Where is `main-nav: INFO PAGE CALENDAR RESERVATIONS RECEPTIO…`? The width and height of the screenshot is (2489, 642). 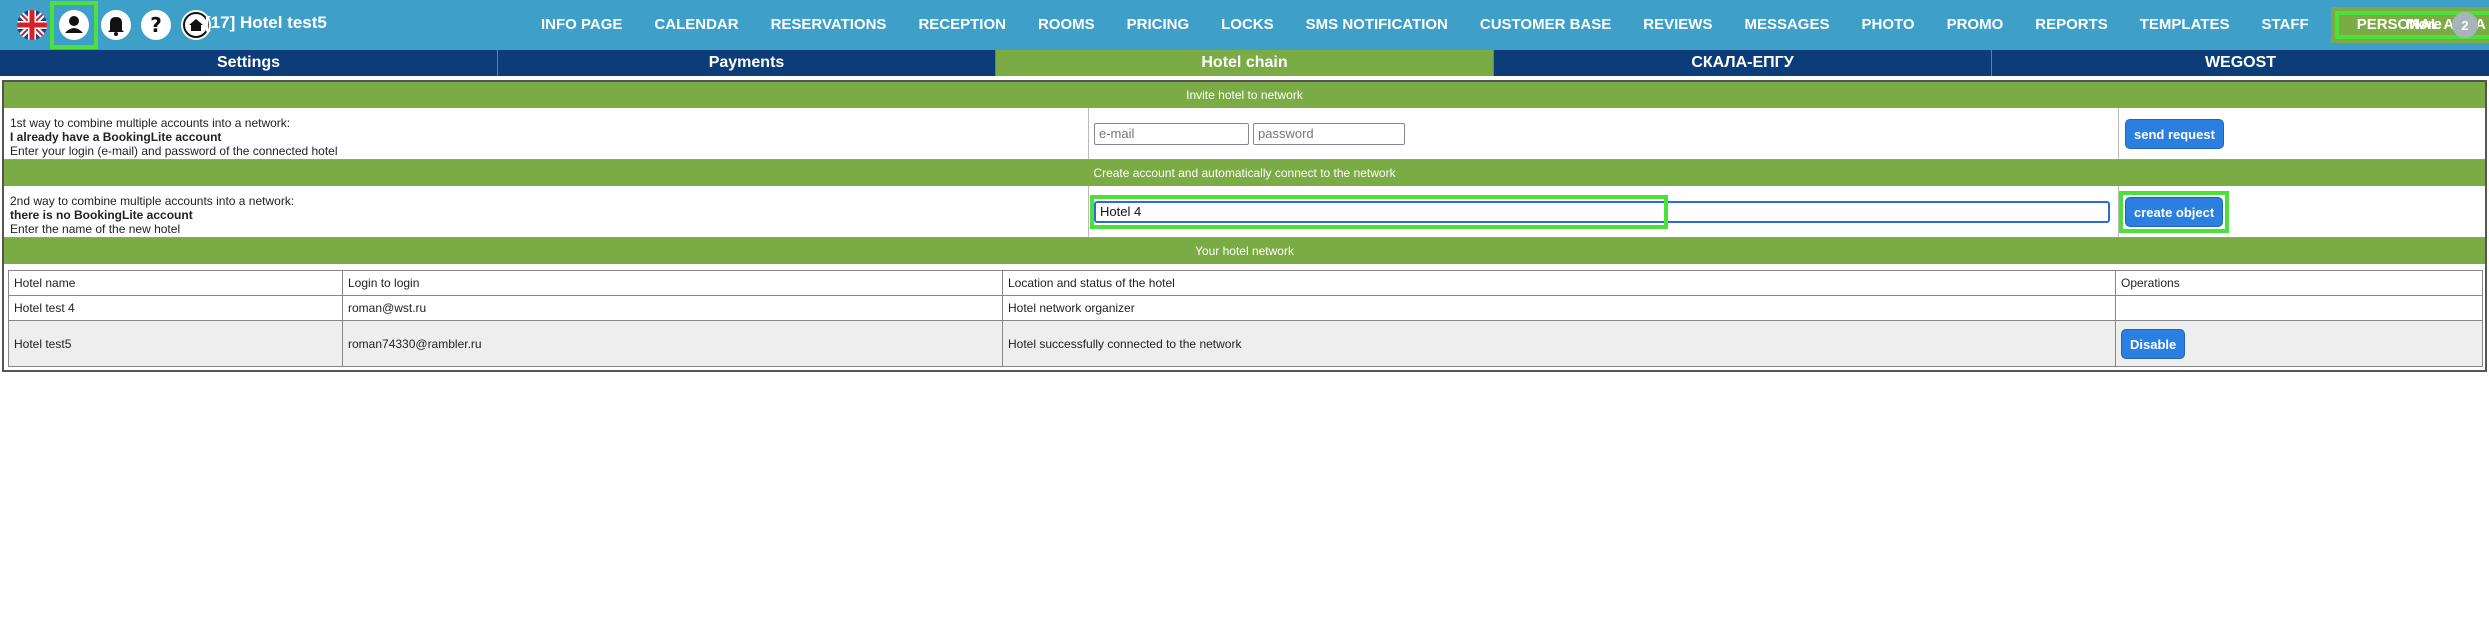 main-nav: INFO PAGE CALENDAR RESERVATIONS RECEPTIO… is located at coordinates (1507, 25).